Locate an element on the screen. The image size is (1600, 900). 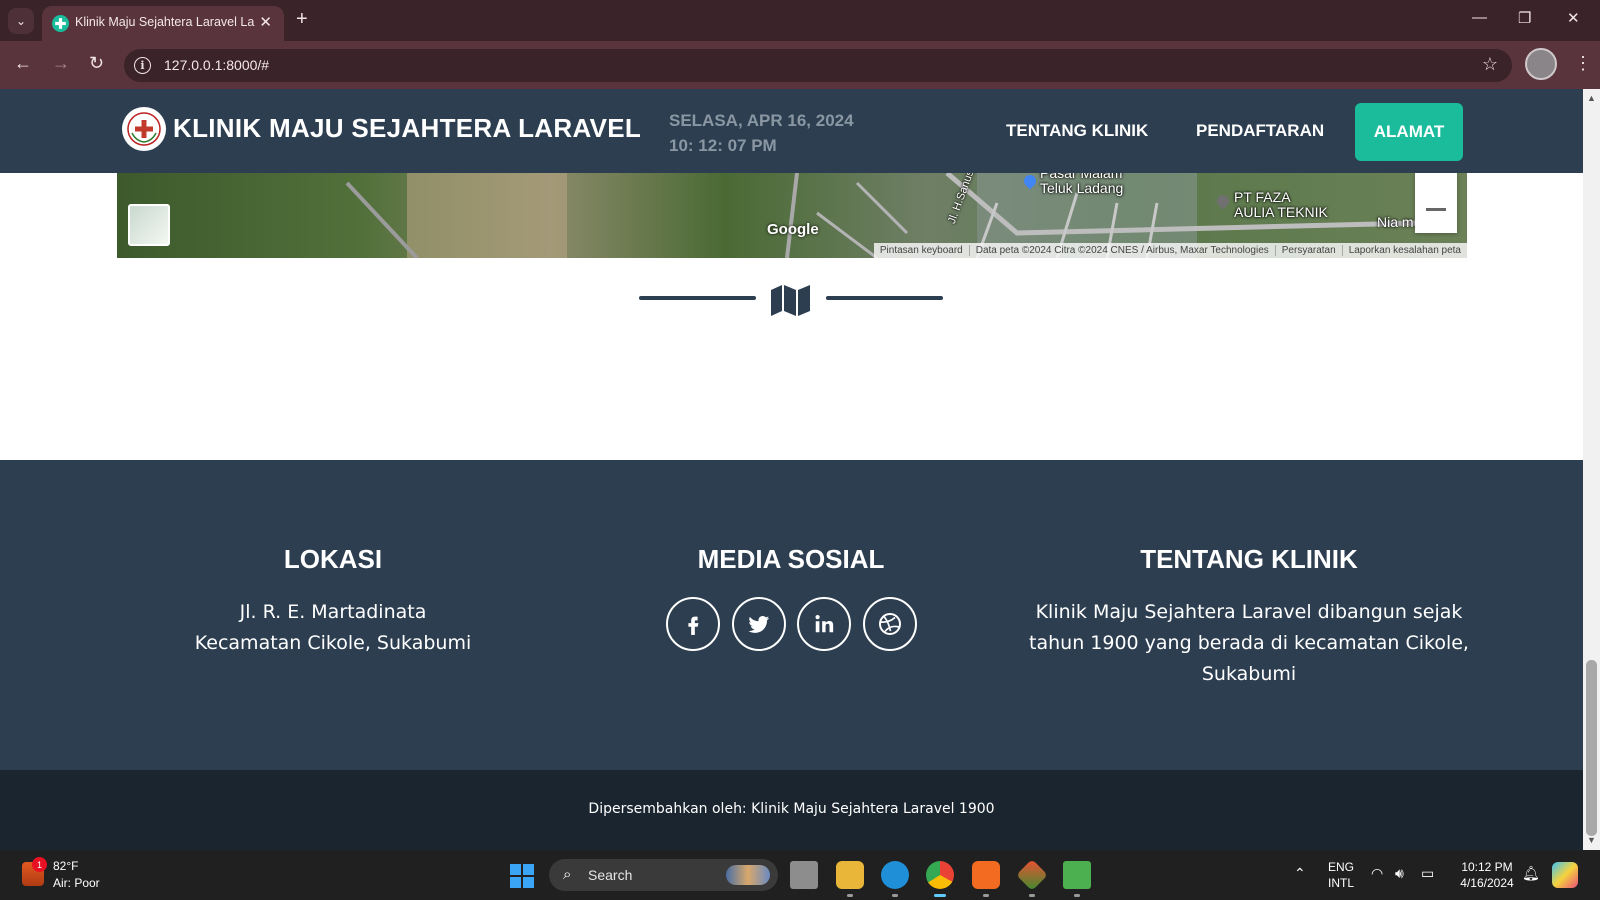
chrome-browser-icon is located at coordinates (940, 875).